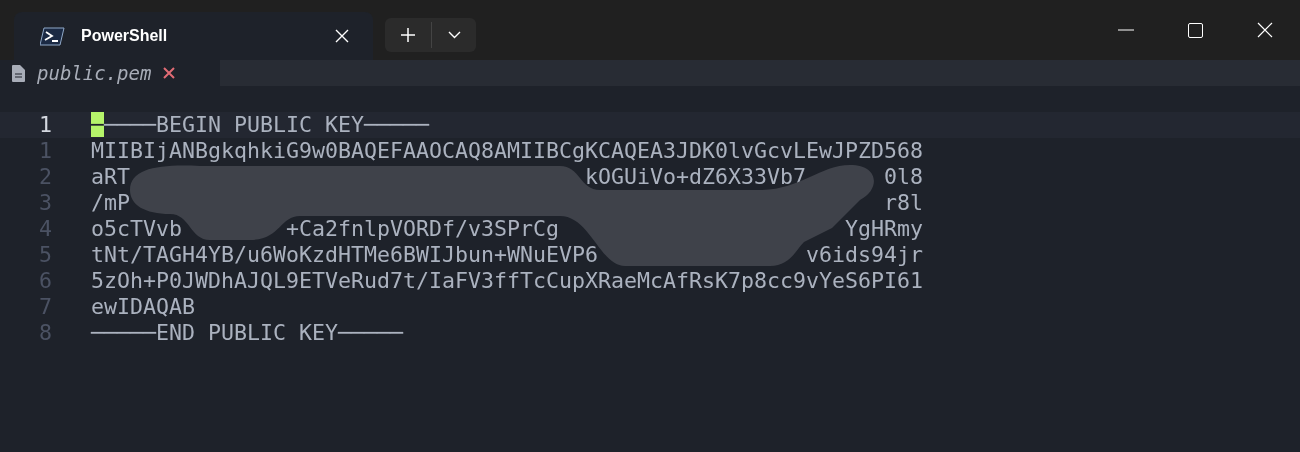 Image resolution: width=1300 pixels, height=452 pixels. What do you see at coordinates (45, 307) in the screenshot?
I see `line-number: 7` at bounding box center [45, 307].